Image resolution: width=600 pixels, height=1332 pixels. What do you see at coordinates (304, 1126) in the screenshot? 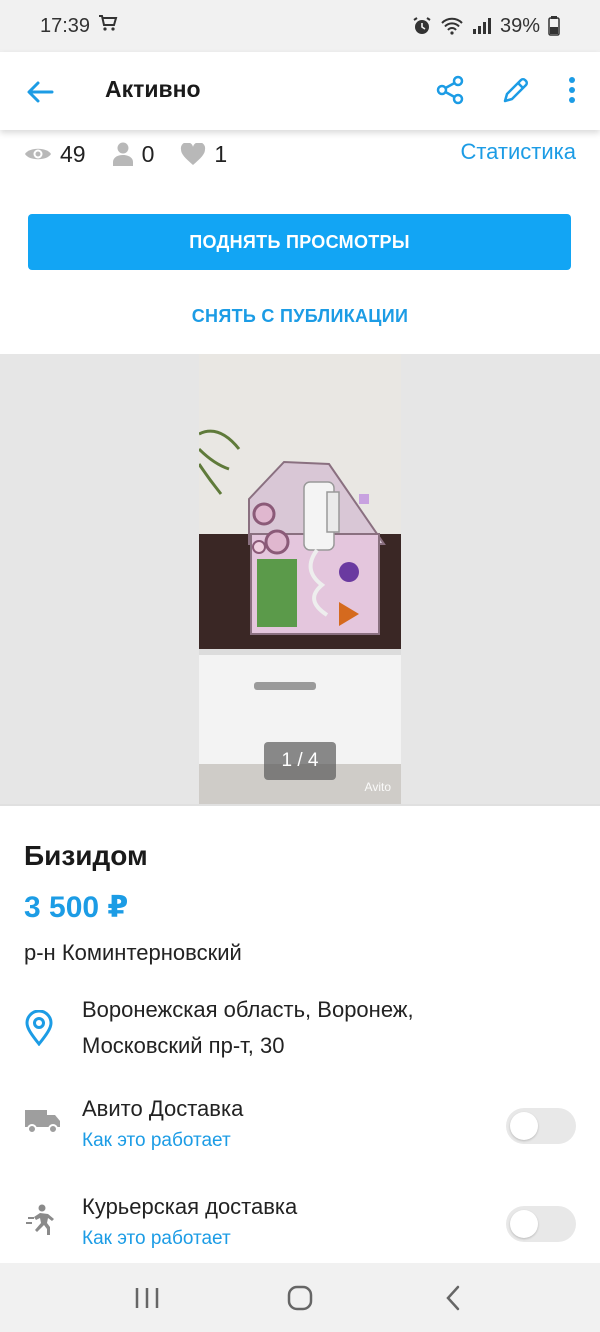
I see `avito-delivery-row: Авито Доставка Как это работает` at bounding box center [304, 1126].